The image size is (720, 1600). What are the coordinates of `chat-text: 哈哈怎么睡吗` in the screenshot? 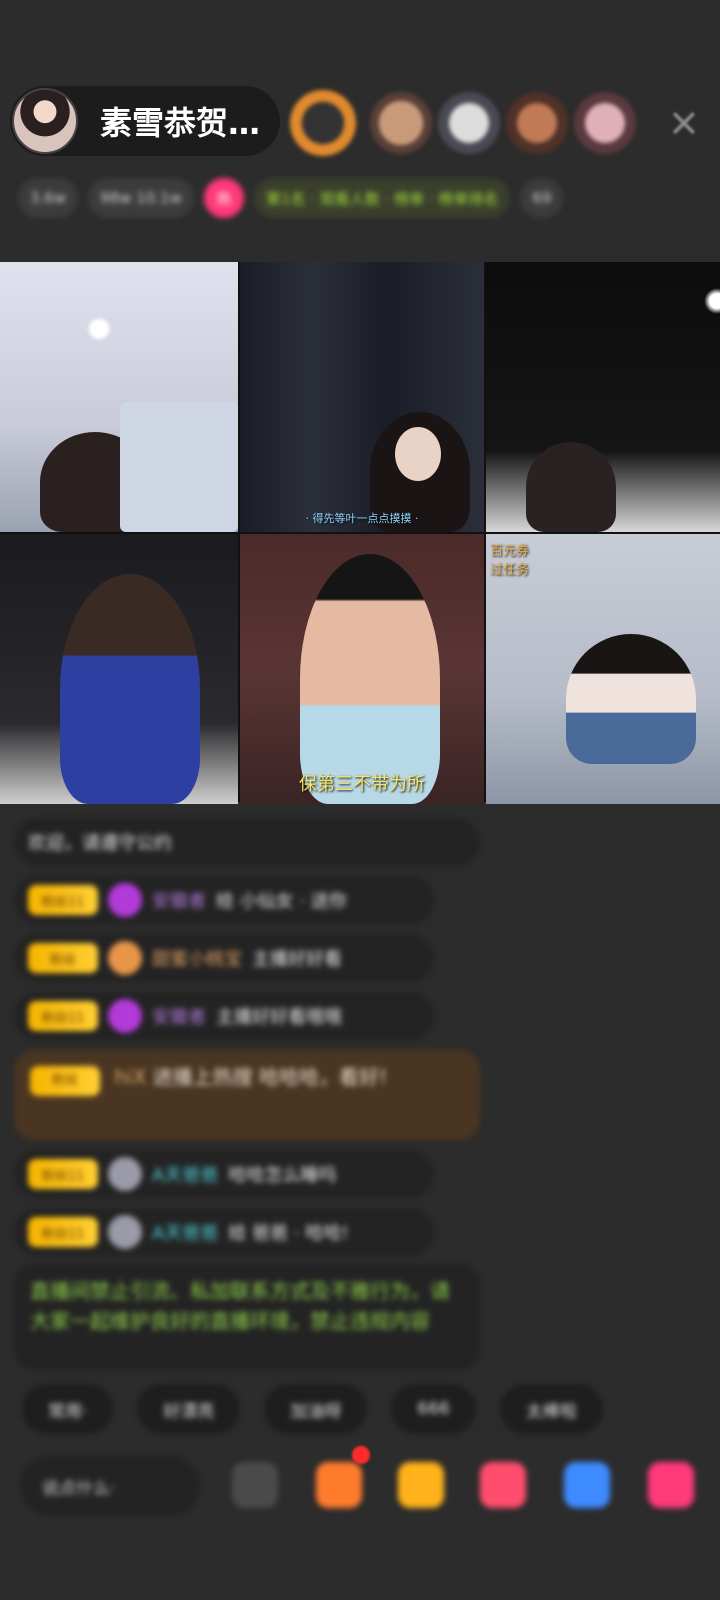 It's located at (282, 1175).